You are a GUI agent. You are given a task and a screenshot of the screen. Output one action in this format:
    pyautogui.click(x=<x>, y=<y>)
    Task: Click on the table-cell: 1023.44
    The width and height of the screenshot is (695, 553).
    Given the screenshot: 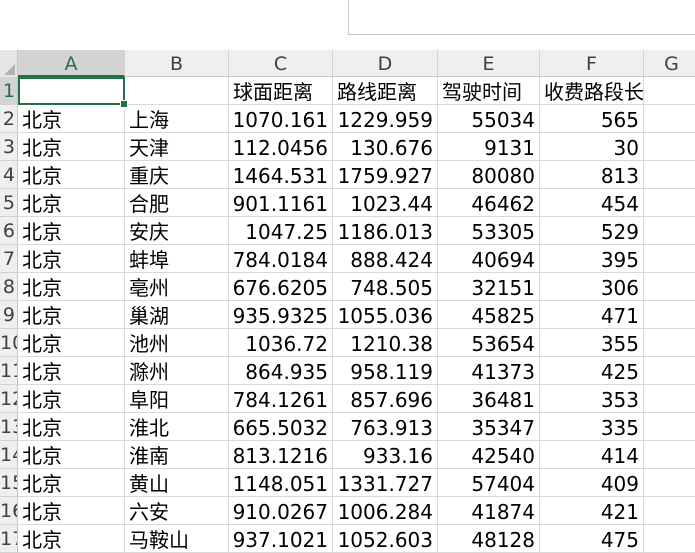 What is the action you would take?
    pyautogui.click(x=385, y=203)
    